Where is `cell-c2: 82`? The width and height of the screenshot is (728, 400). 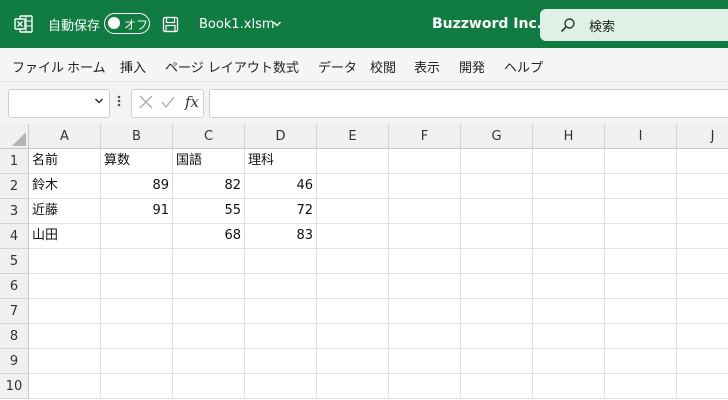 cell-c2: 82 is located at coordinates (209, 186).